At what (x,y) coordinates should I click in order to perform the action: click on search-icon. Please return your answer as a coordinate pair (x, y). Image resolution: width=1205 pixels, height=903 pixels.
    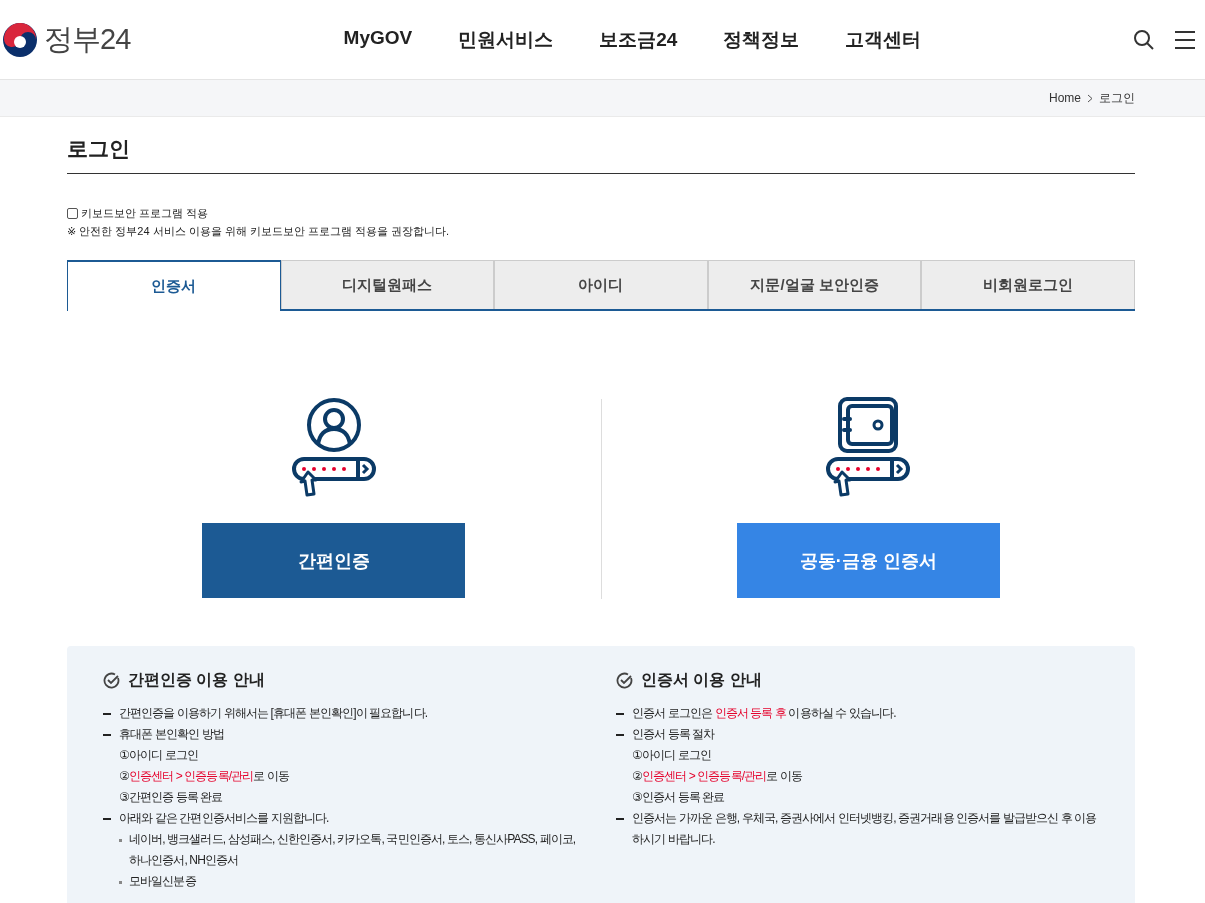
    Looking at the image, I should click on (1144, 39).